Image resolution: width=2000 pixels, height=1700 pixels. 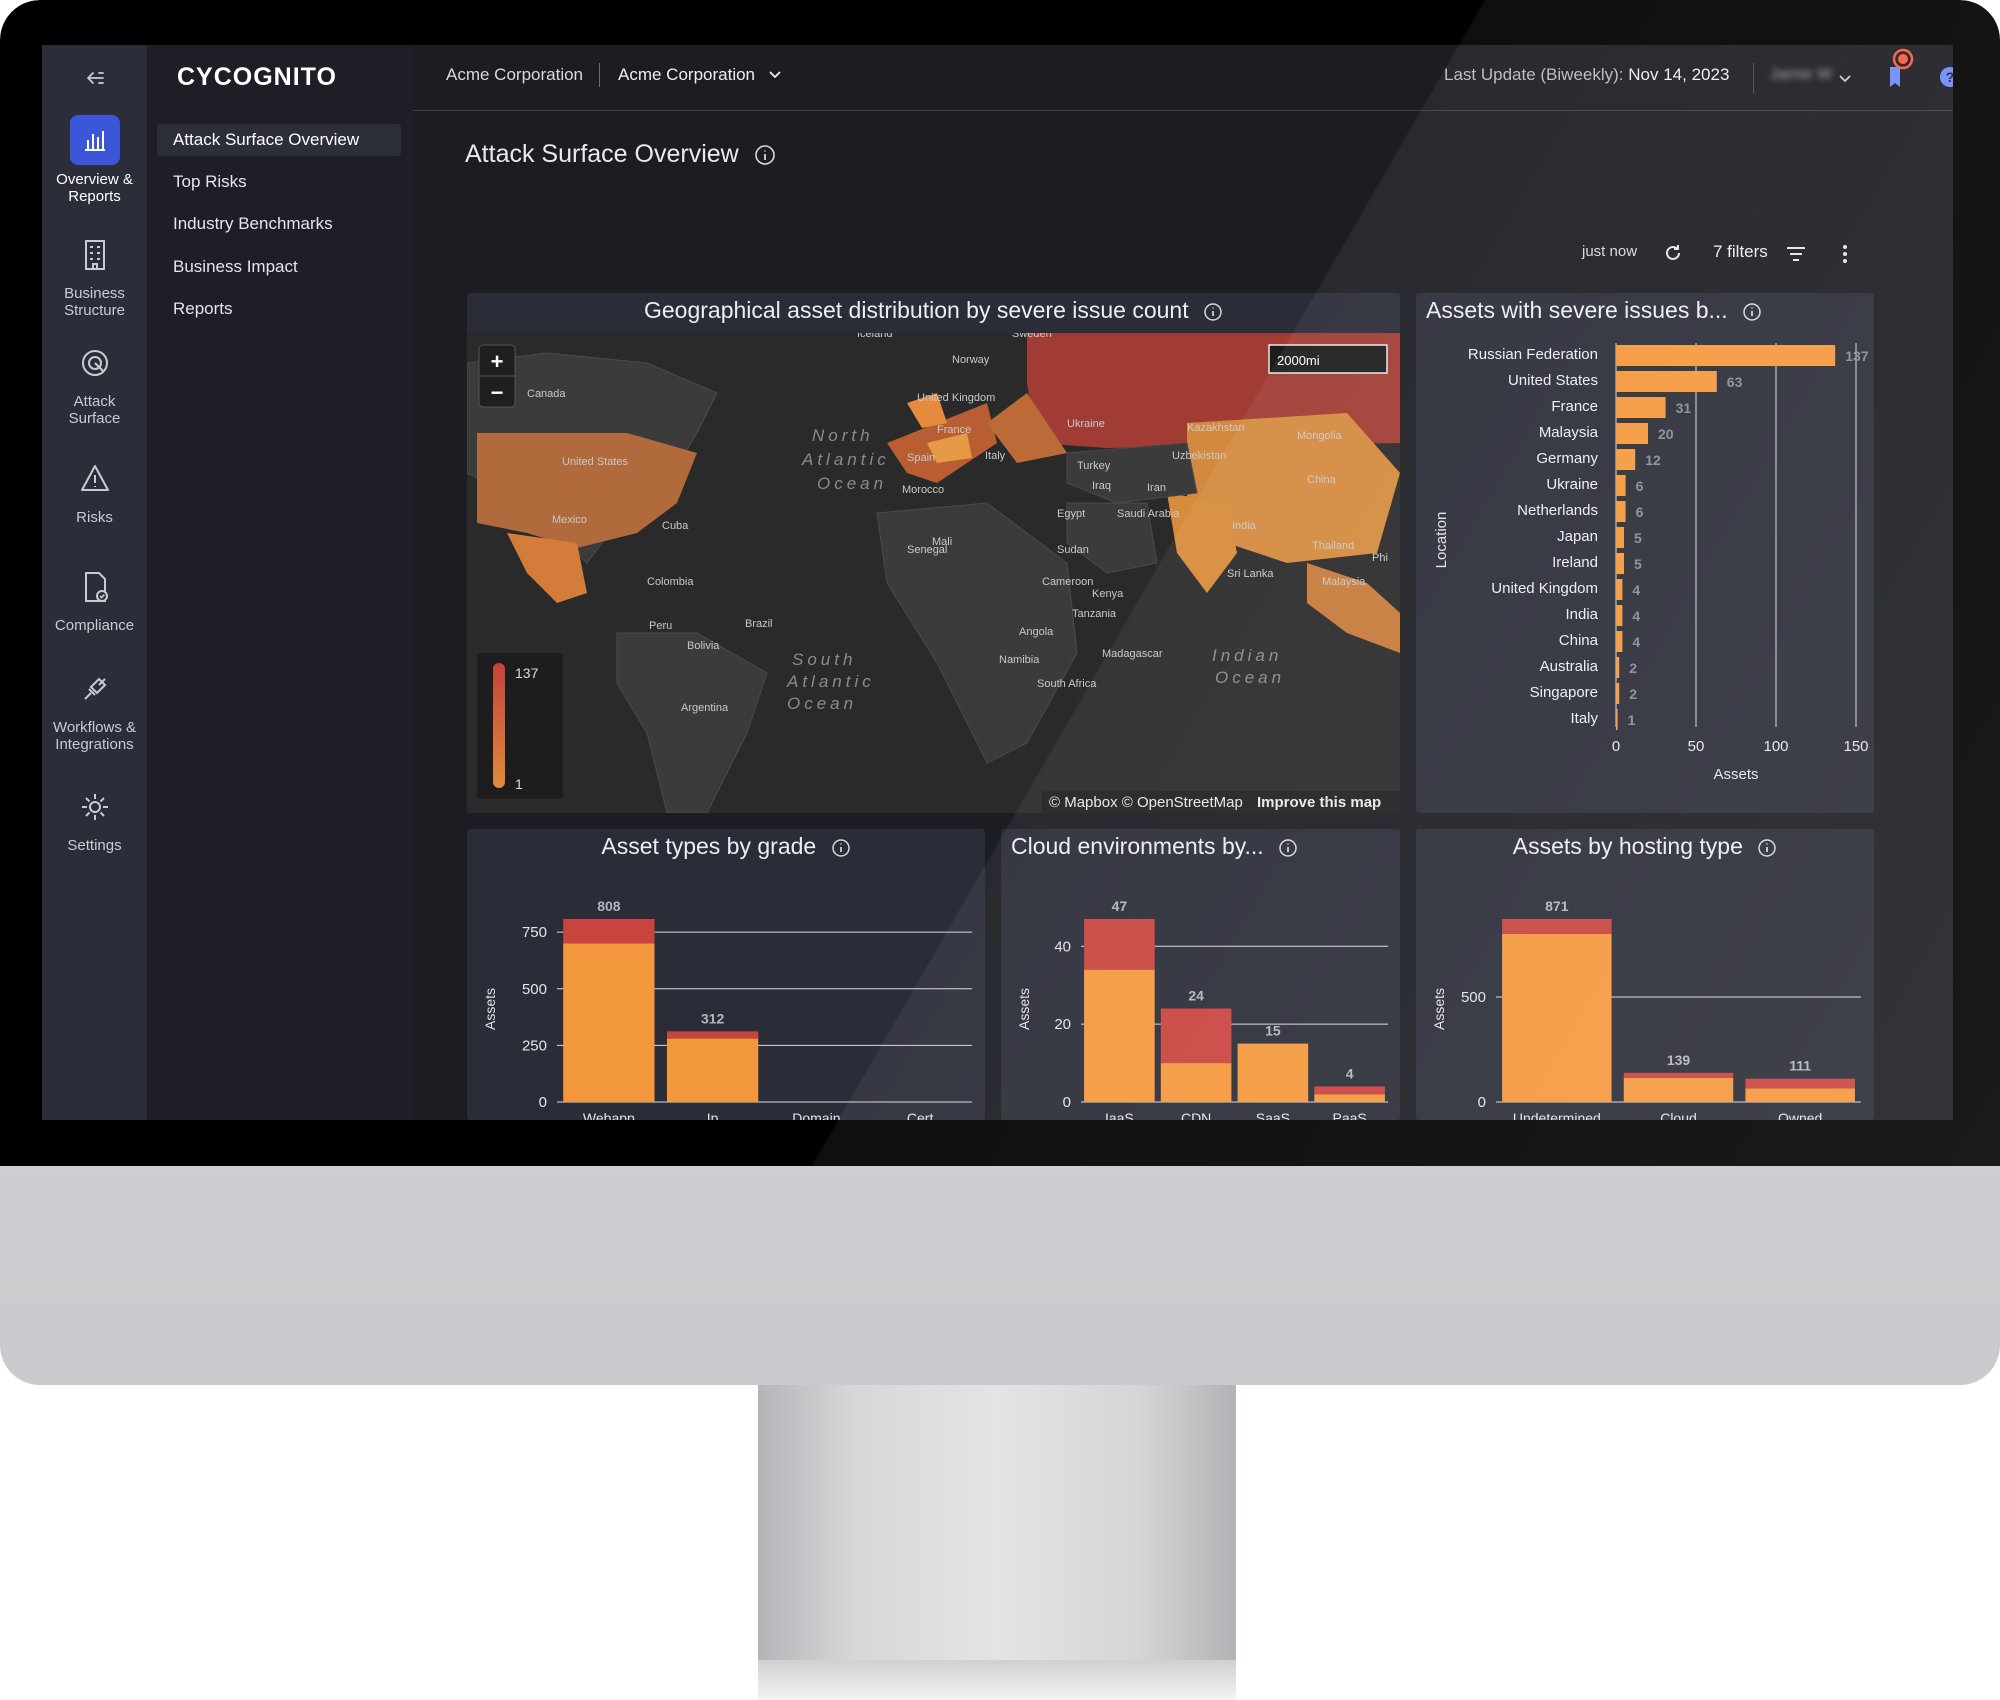 I want to click on org-selector: Acme Corporation, so click(x=700, y=75).